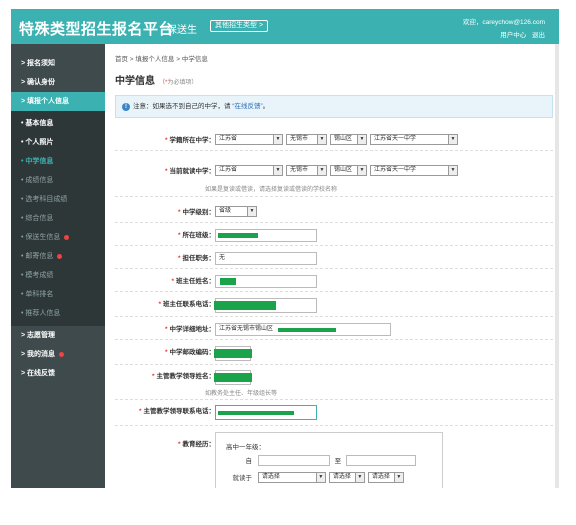 The image size is (576, 525). What do you see at coordinates (306, 139) in the screenshot?
I see `city-select: 无锡市 ▼` at bounding box center [306, 139].